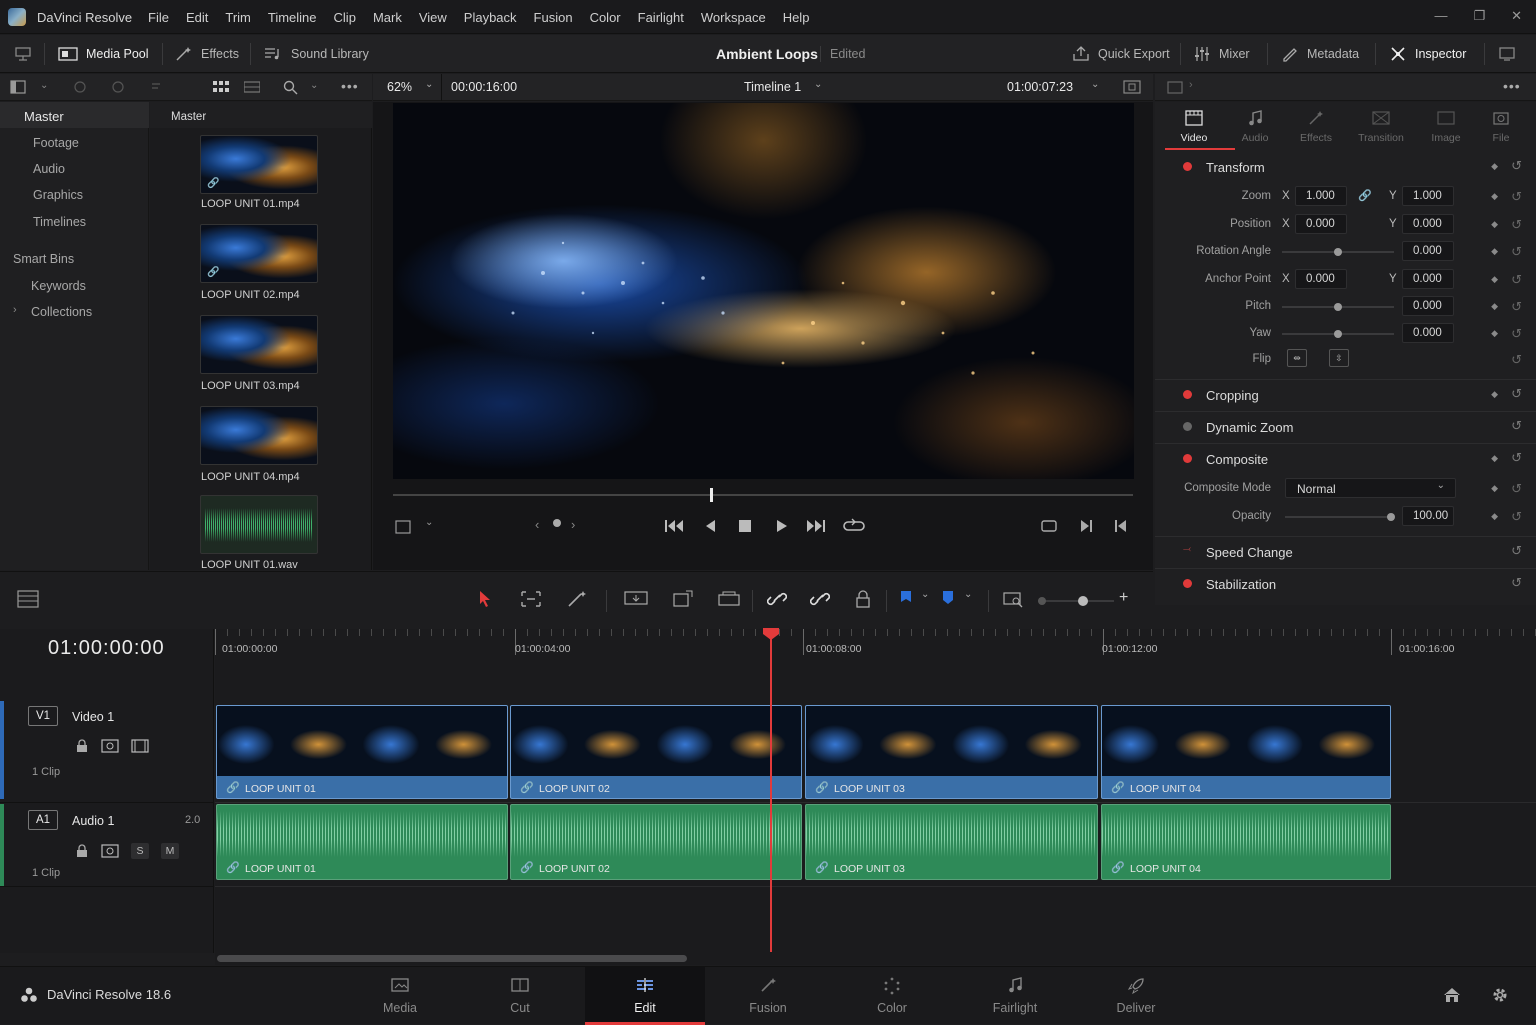  I want to click on a1-track-name: Audio 1, so click(93, 821).